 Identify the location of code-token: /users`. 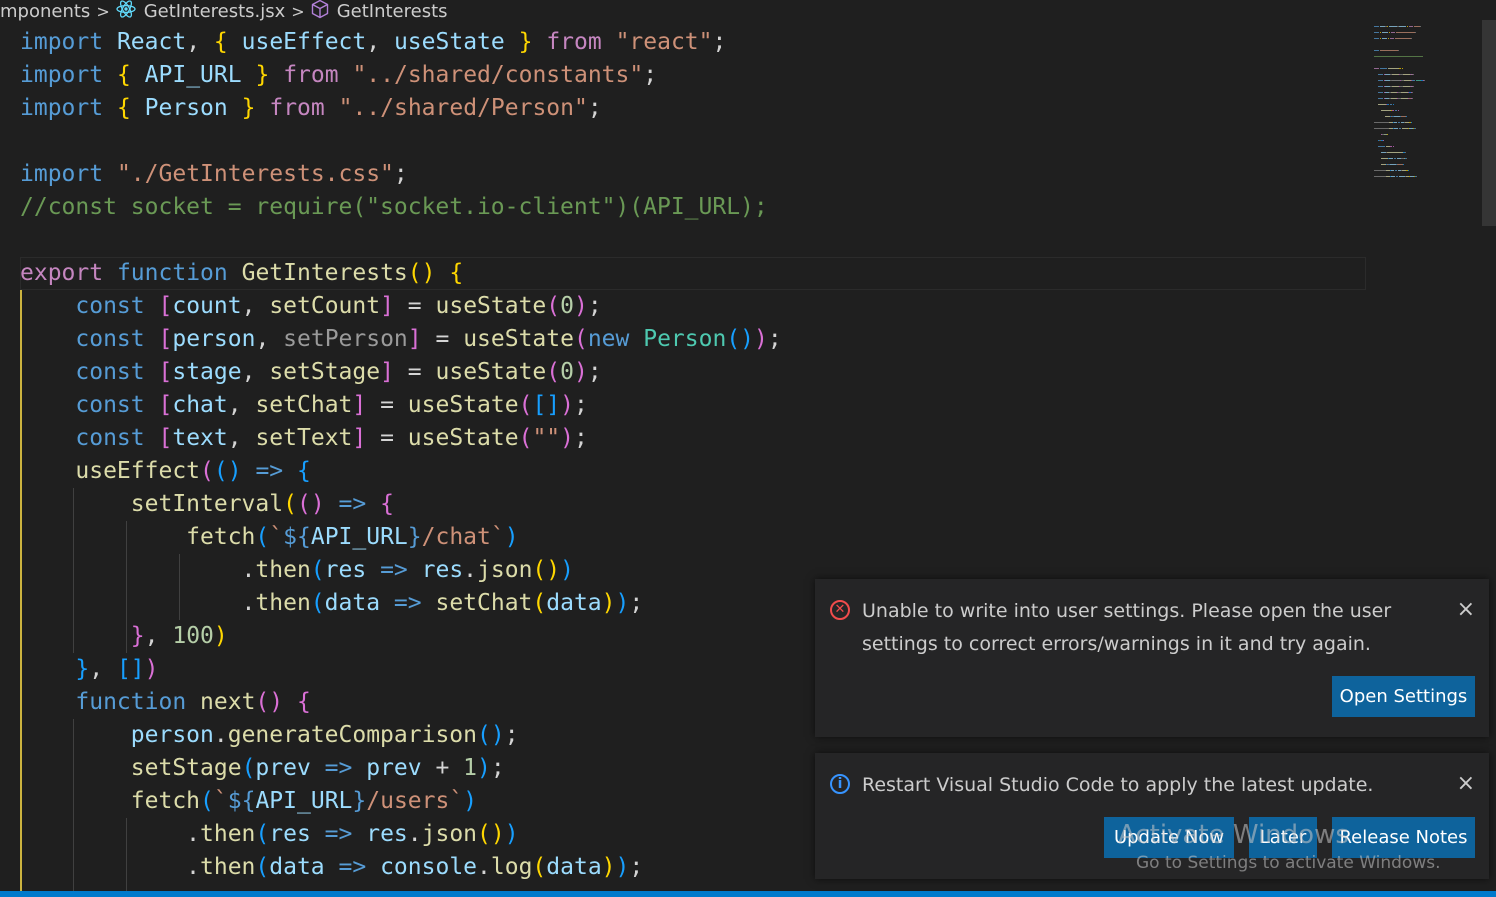
(415, 801).